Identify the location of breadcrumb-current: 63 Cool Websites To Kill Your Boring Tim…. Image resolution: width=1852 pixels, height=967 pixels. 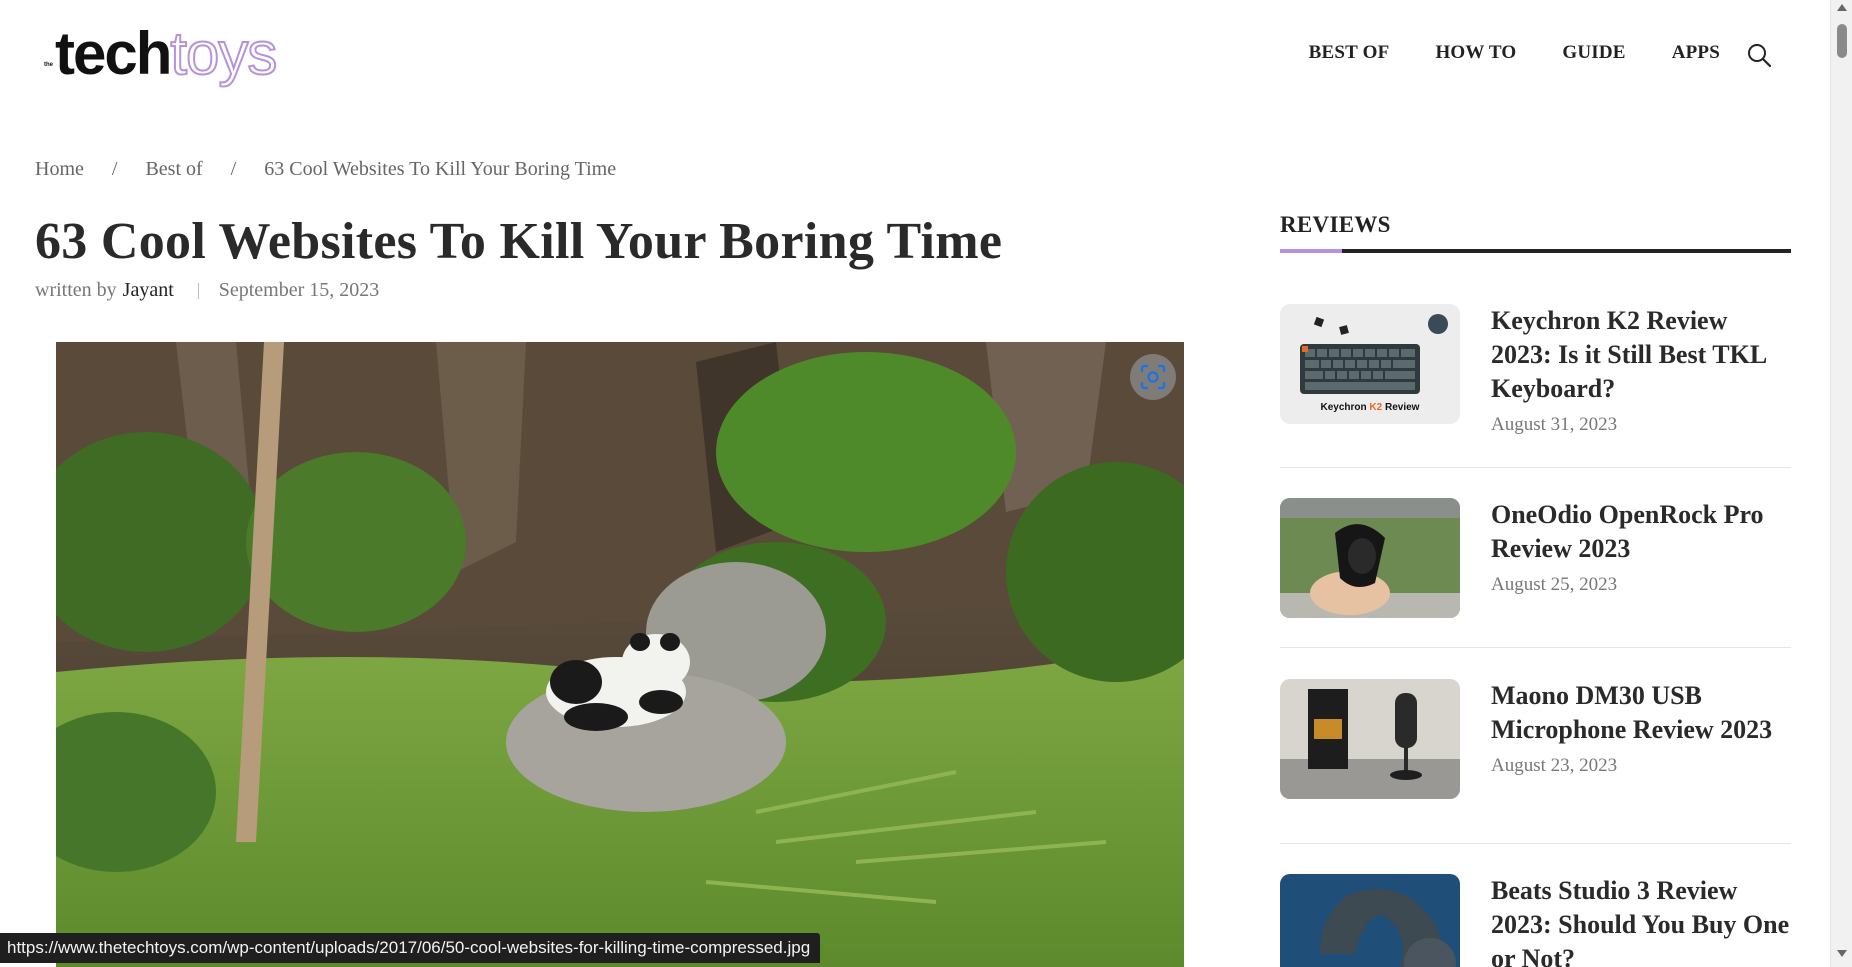
(440, 169).